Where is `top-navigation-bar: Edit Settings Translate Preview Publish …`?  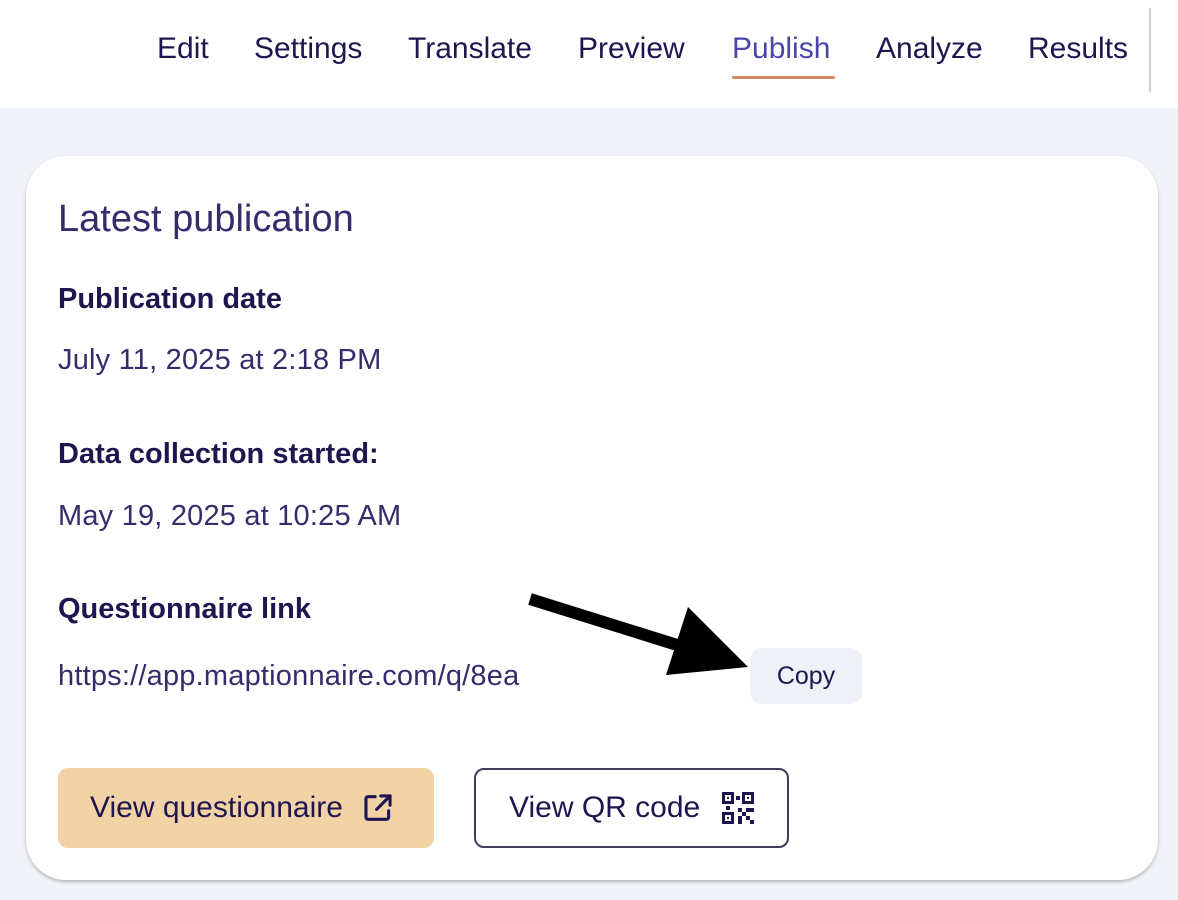
top-navigation-bar: Edit Settings Translate Preview Publish … is located at coordinates (589, 54).